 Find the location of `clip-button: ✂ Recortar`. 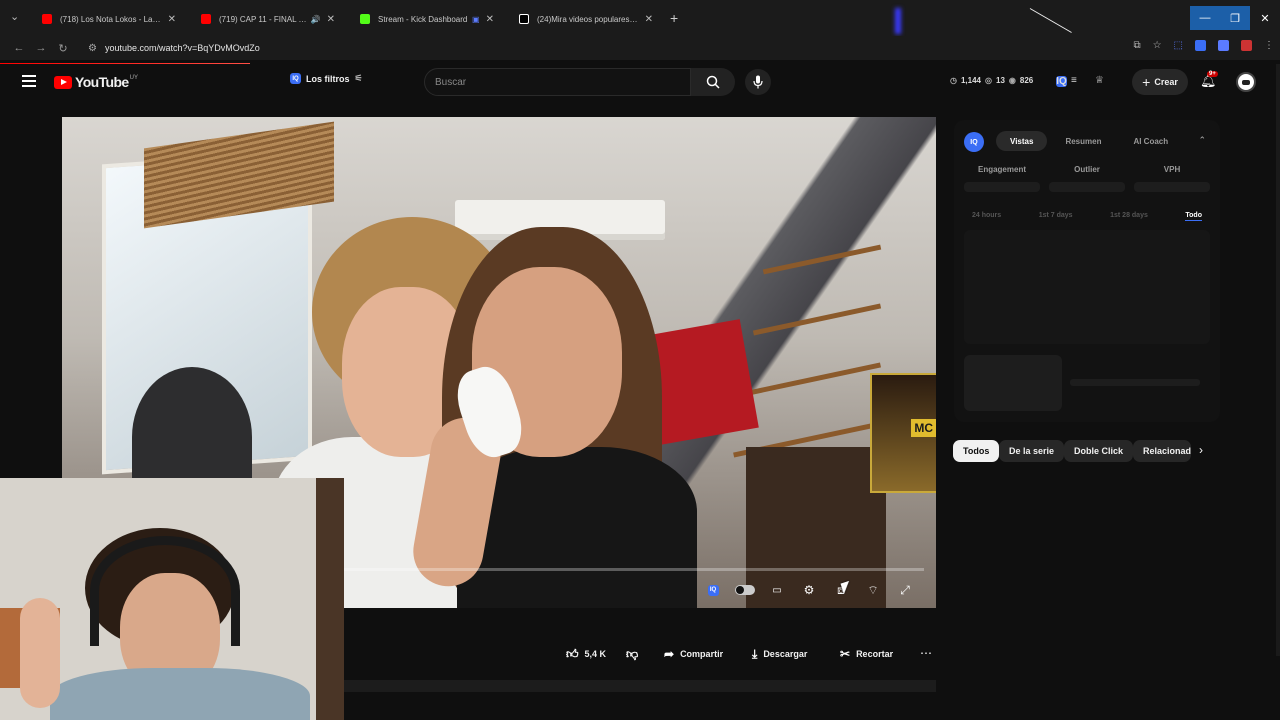

clip-button: ✂ Recortar is located at coordinates (866, 654).